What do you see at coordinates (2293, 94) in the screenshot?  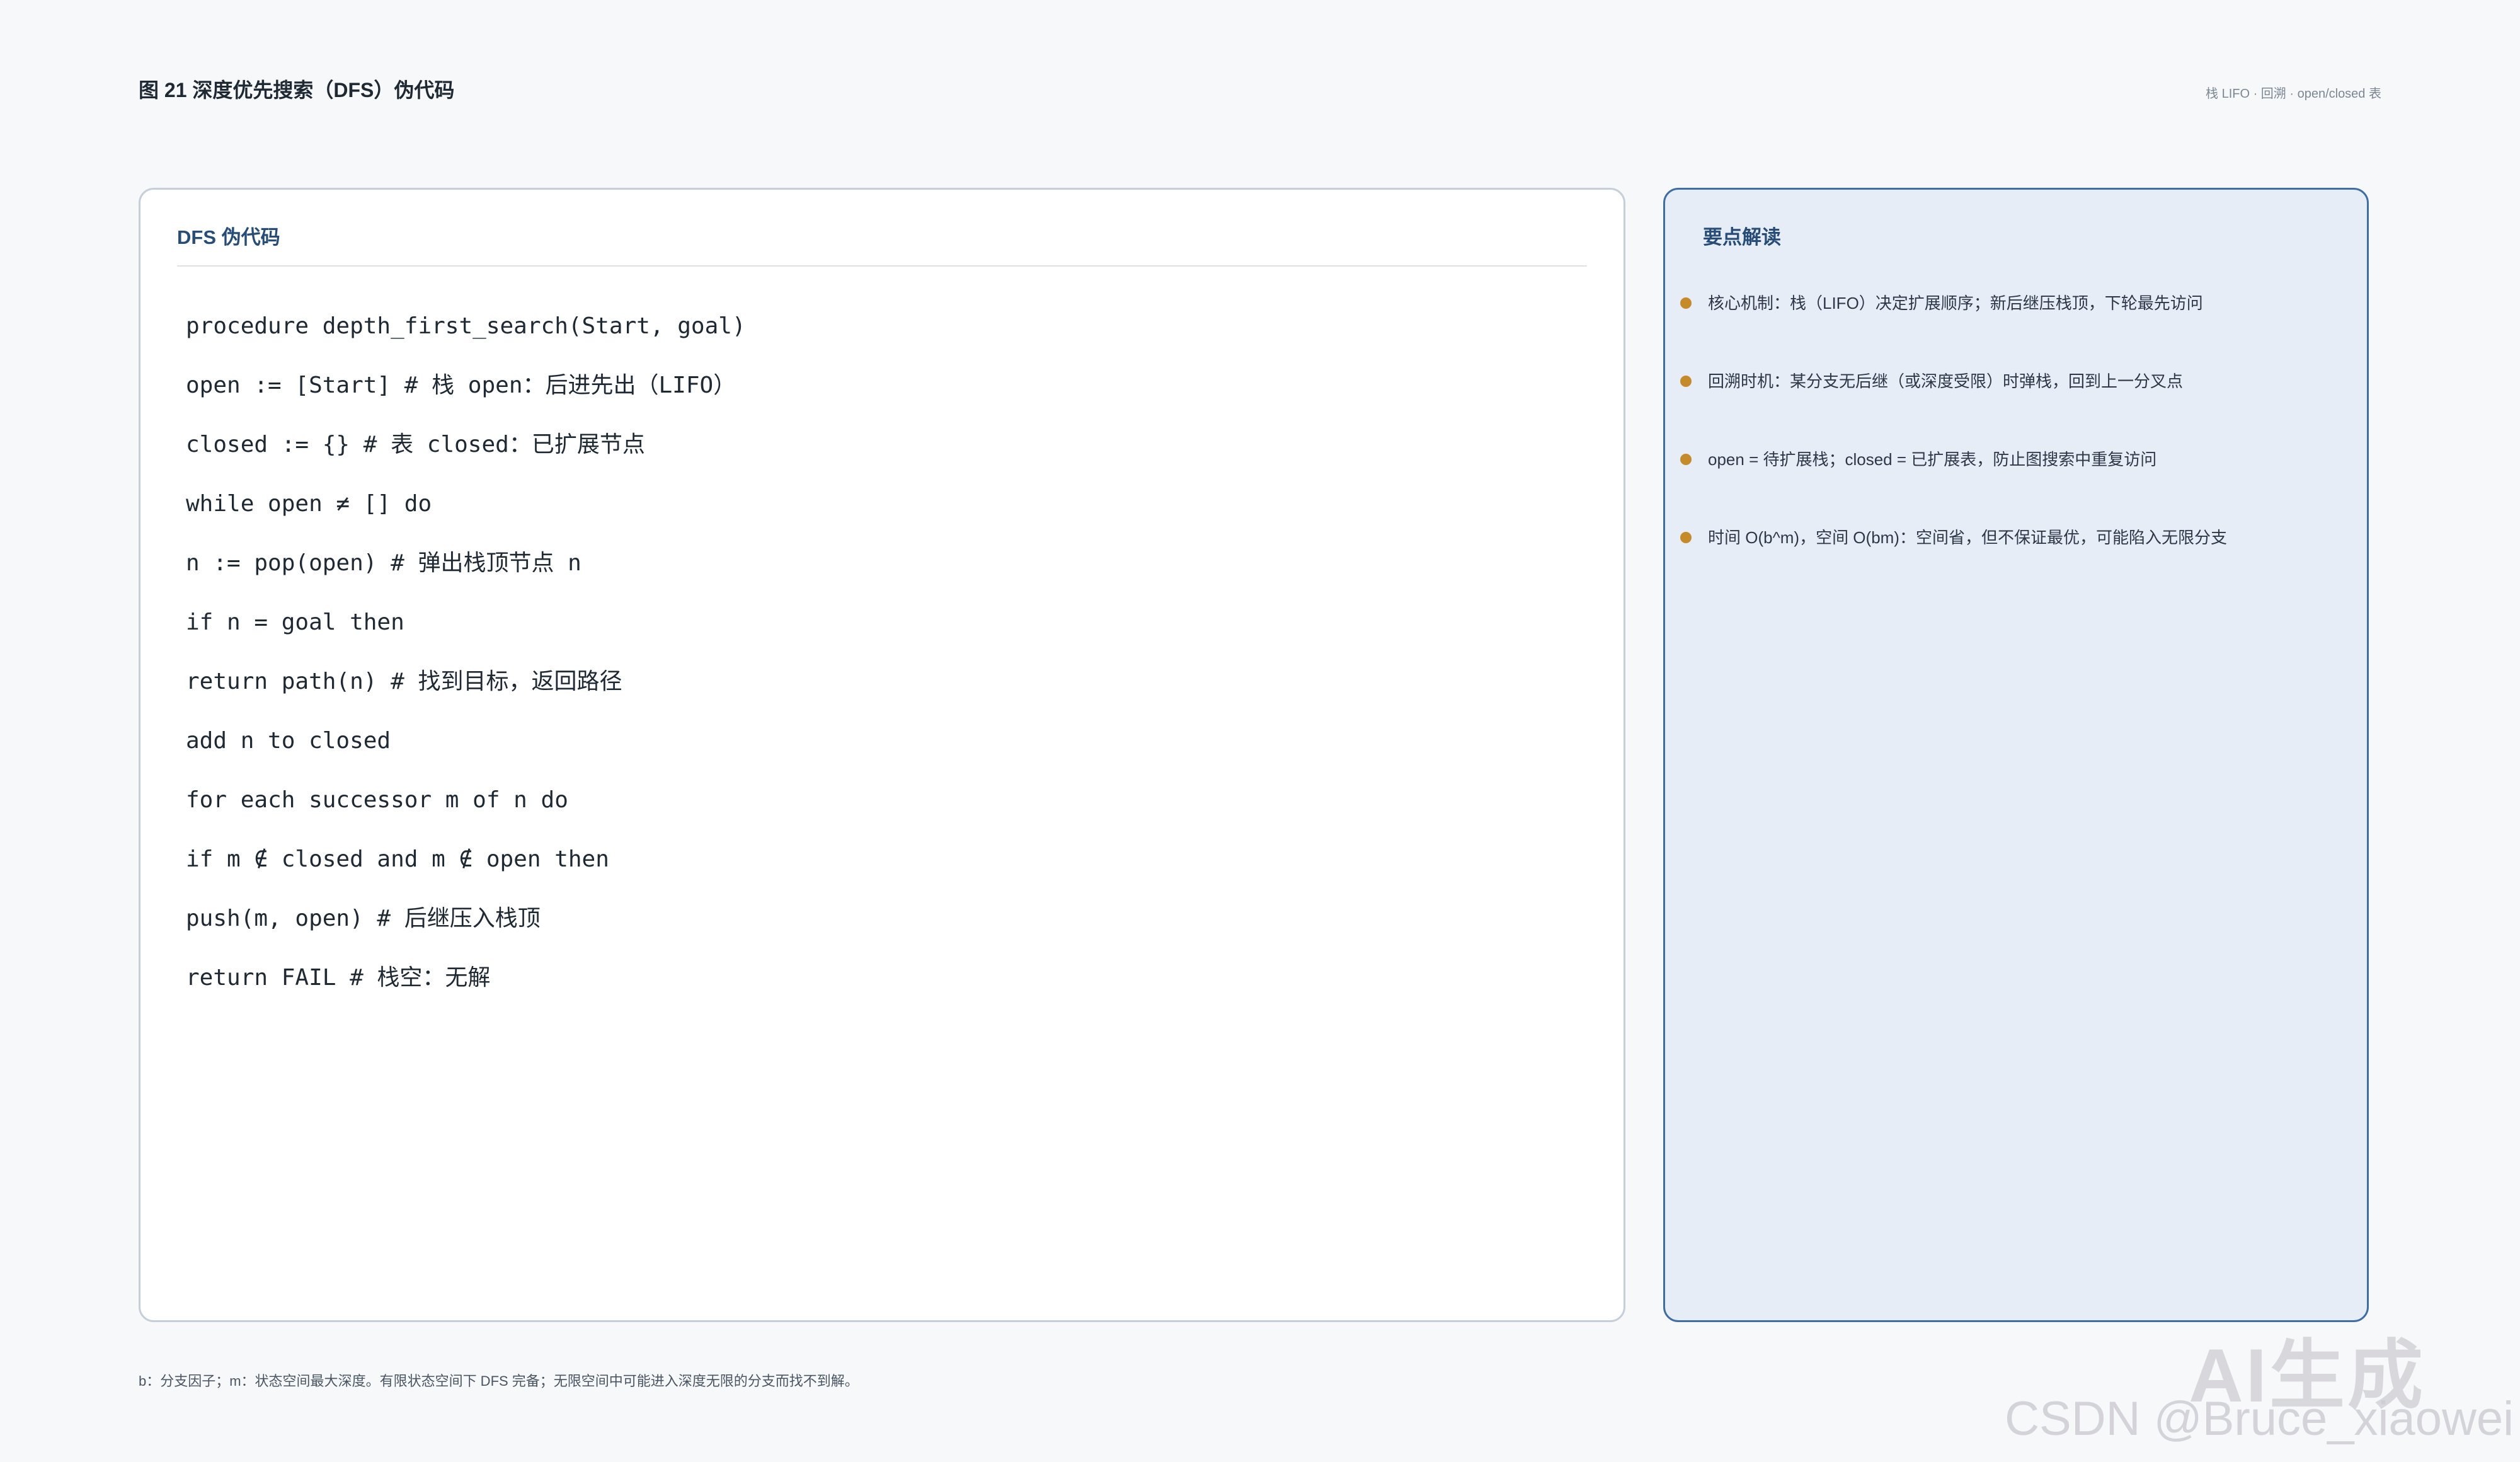 I see `figure-tags: 栈 LIFO · 回溯 · open/closed 表` at bounding box center [2293, 94].